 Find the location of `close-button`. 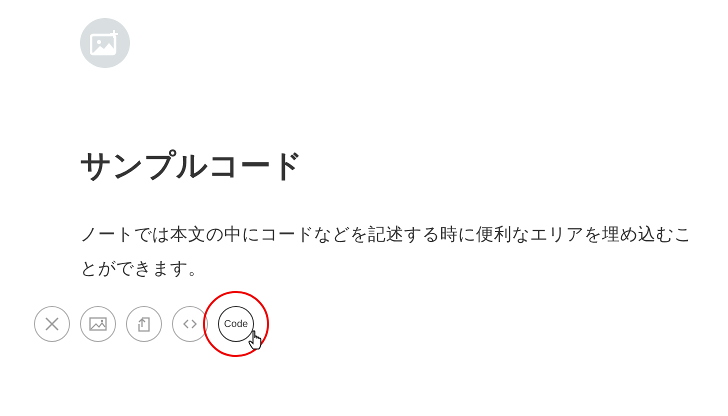

close-button is located at coordinates (52, 324).